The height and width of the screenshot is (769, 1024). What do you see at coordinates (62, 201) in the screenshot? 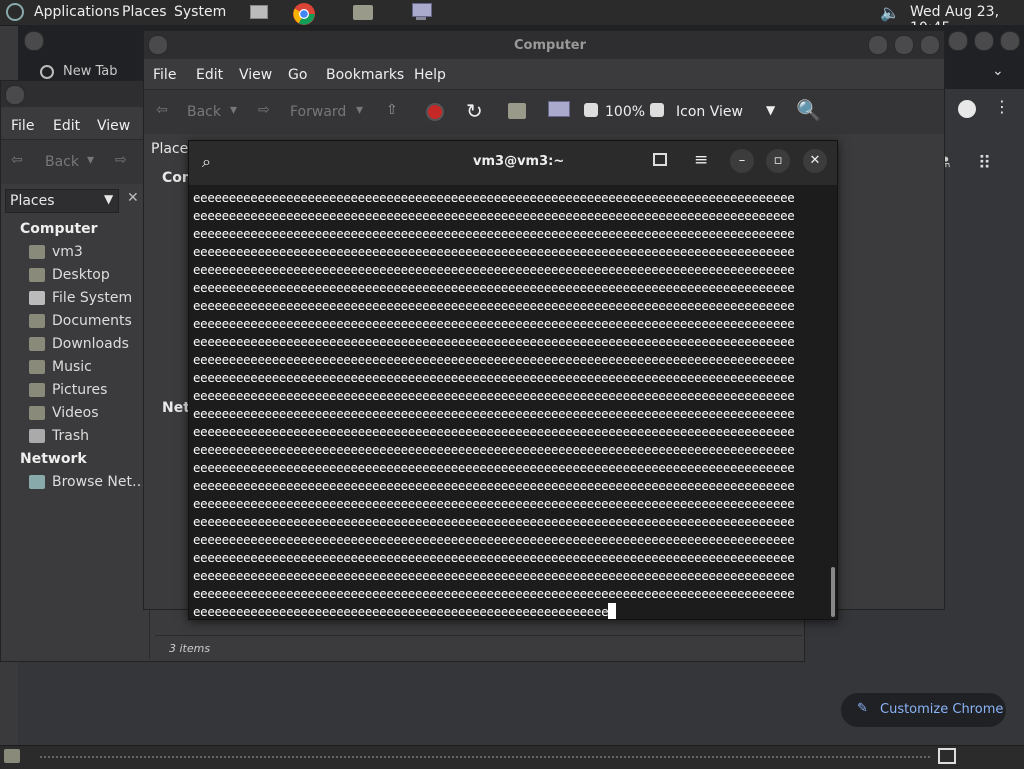
I see `sidebar-selector: Places ▼` at bounding box center [62, 201].